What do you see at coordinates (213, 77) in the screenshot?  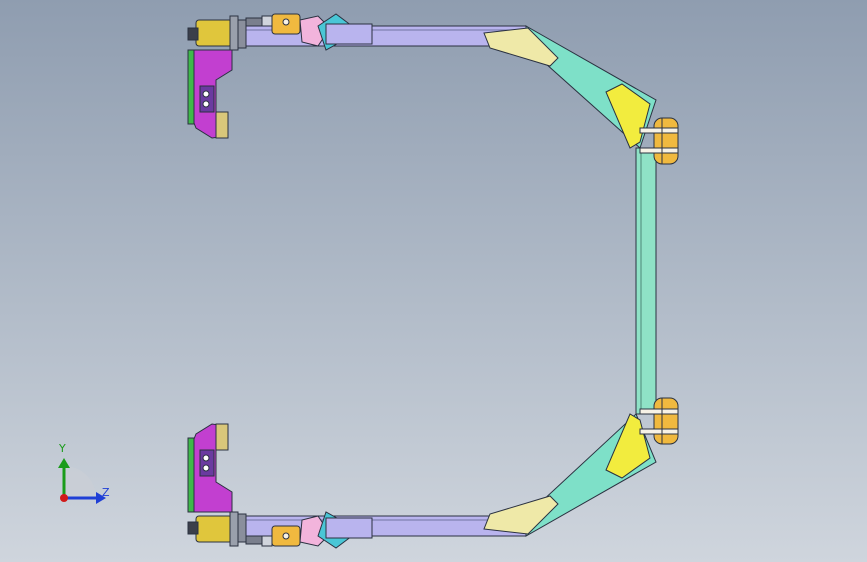 I see `top-clamp-unit` at bounding box center [213, 77].